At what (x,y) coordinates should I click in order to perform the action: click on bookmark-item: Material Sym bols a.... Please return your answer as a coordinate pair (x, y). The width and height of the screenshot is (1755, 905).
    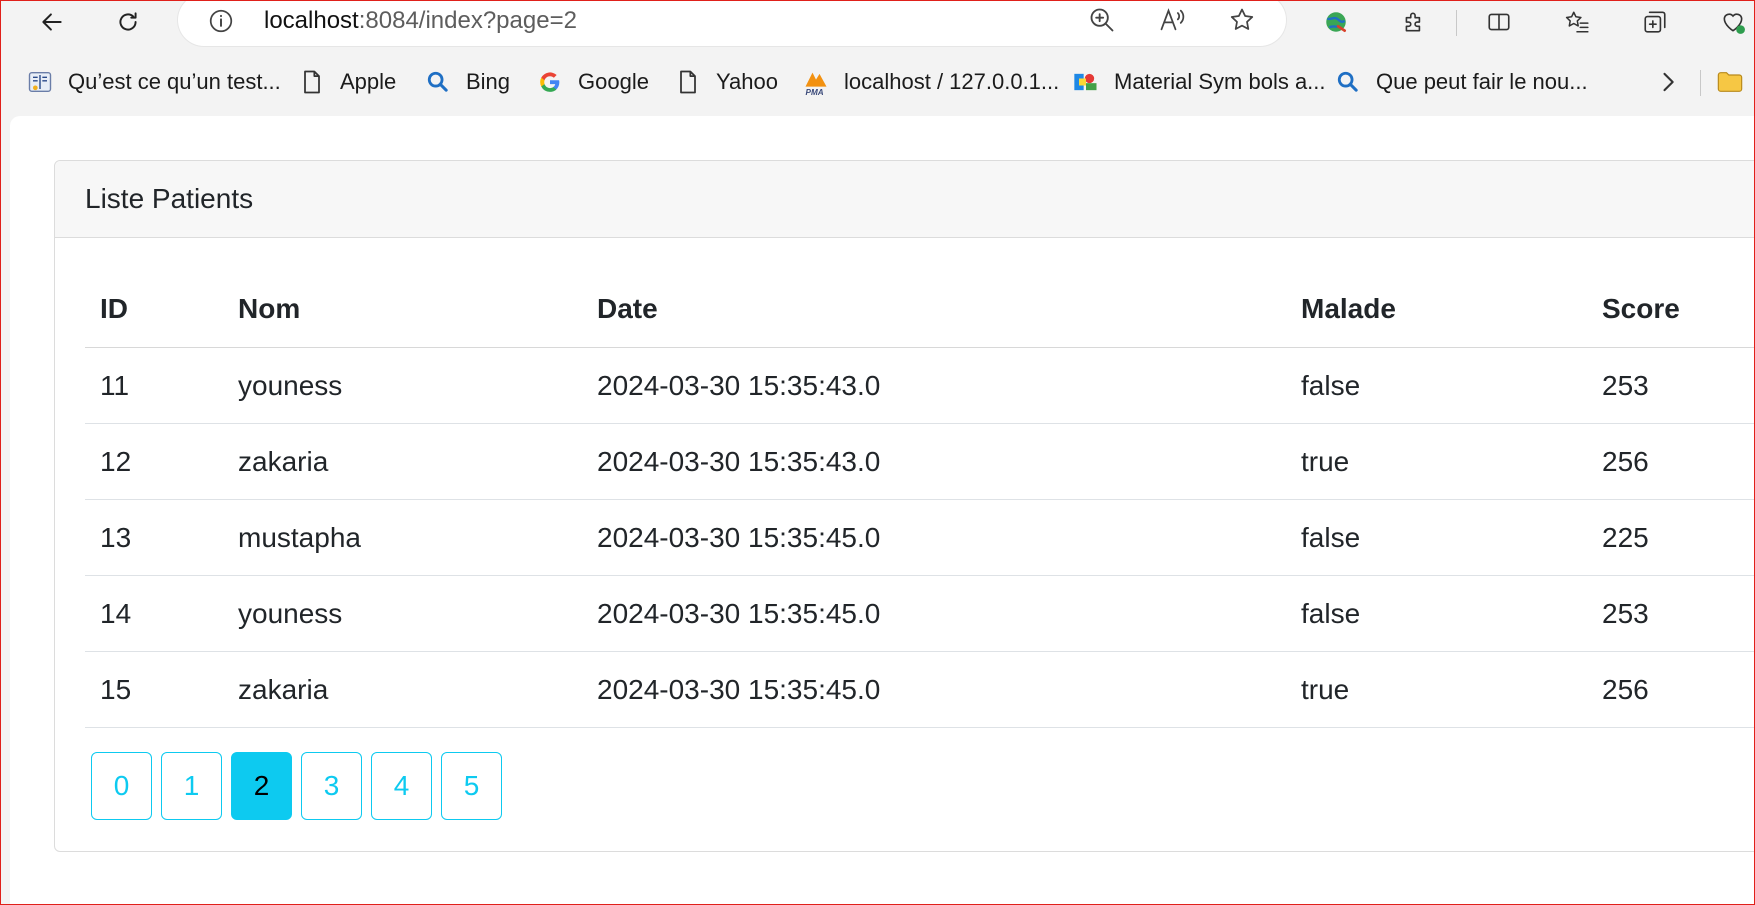
    Looking at the image, I should click on (1199, 82).